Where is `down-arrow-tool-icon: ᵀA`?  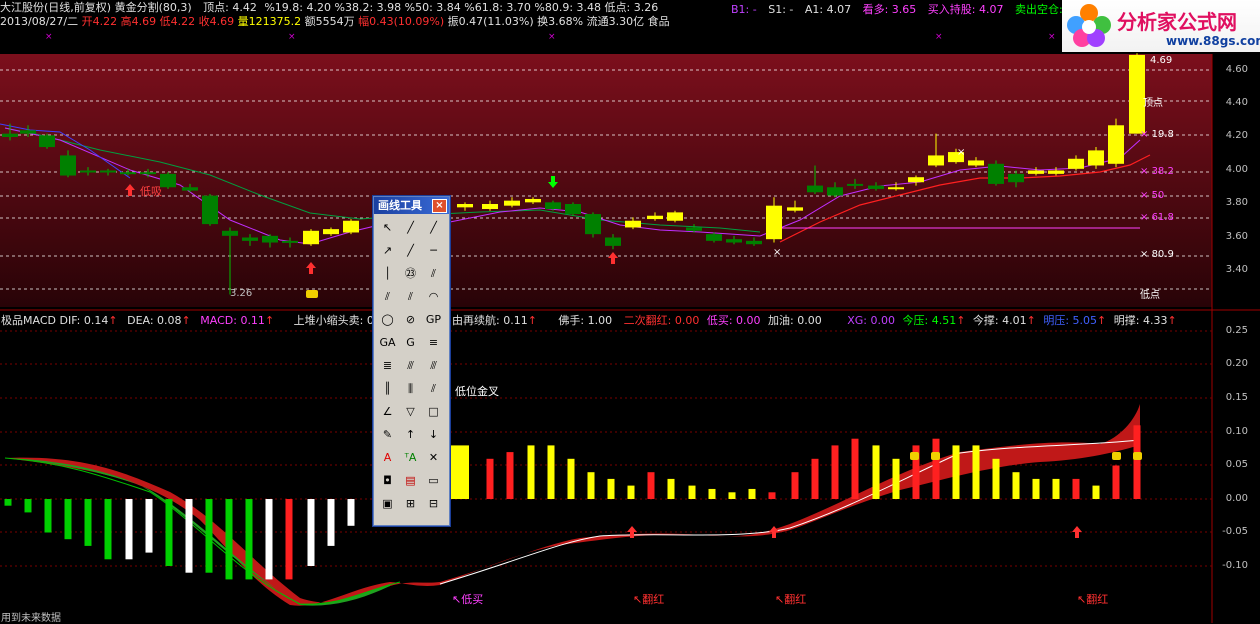
down-arrow-tool-icon: ᵀA is located at coordinates (410, 457).